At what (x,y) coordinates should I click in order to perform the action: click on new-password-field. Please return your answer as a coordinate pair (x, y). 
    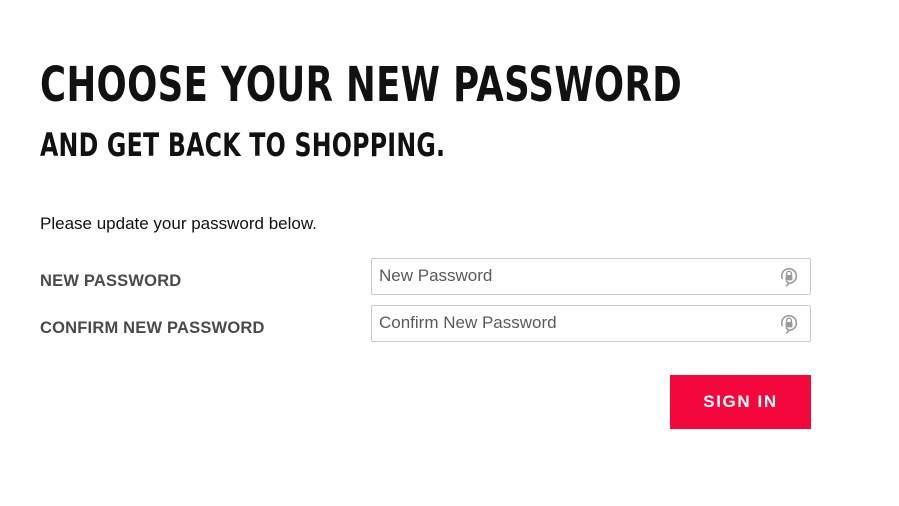
    Looking at the image, I should click on (591, 276).